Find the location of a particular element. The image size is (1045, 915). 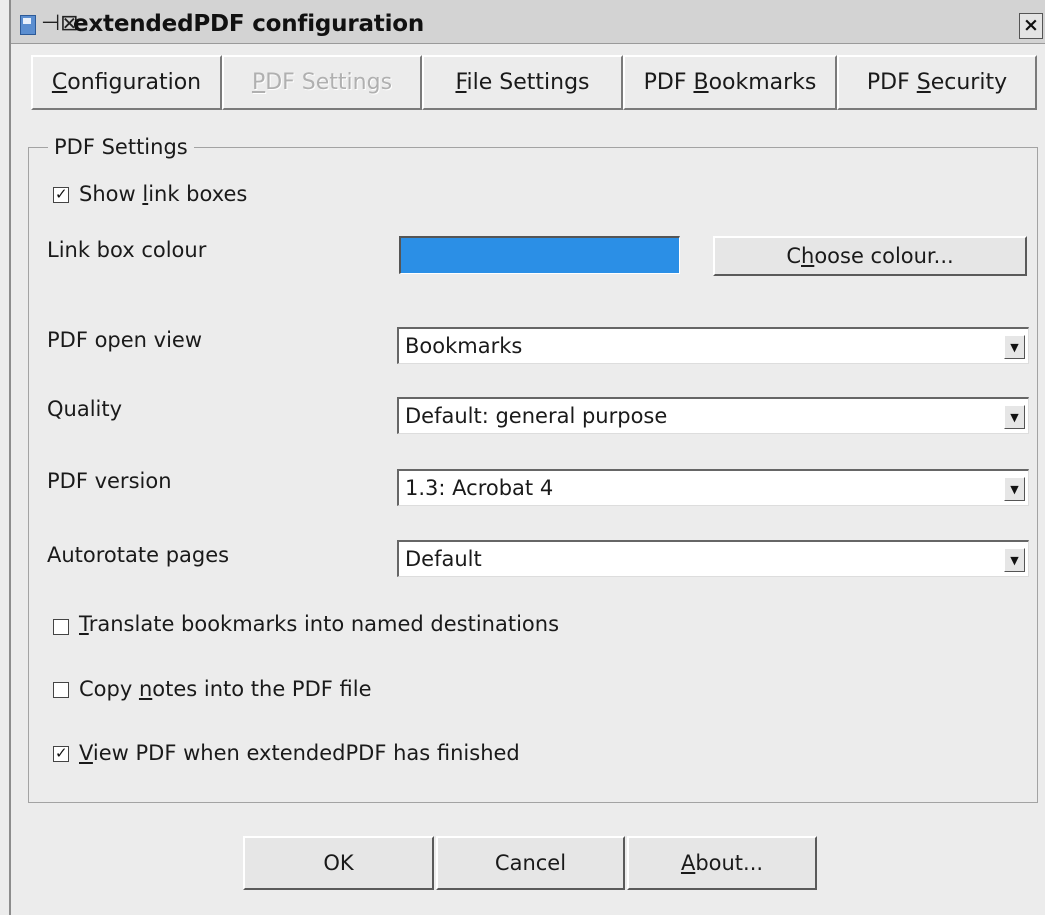

translate-bookmarks-checkbox is located at coordinates (61, 627).